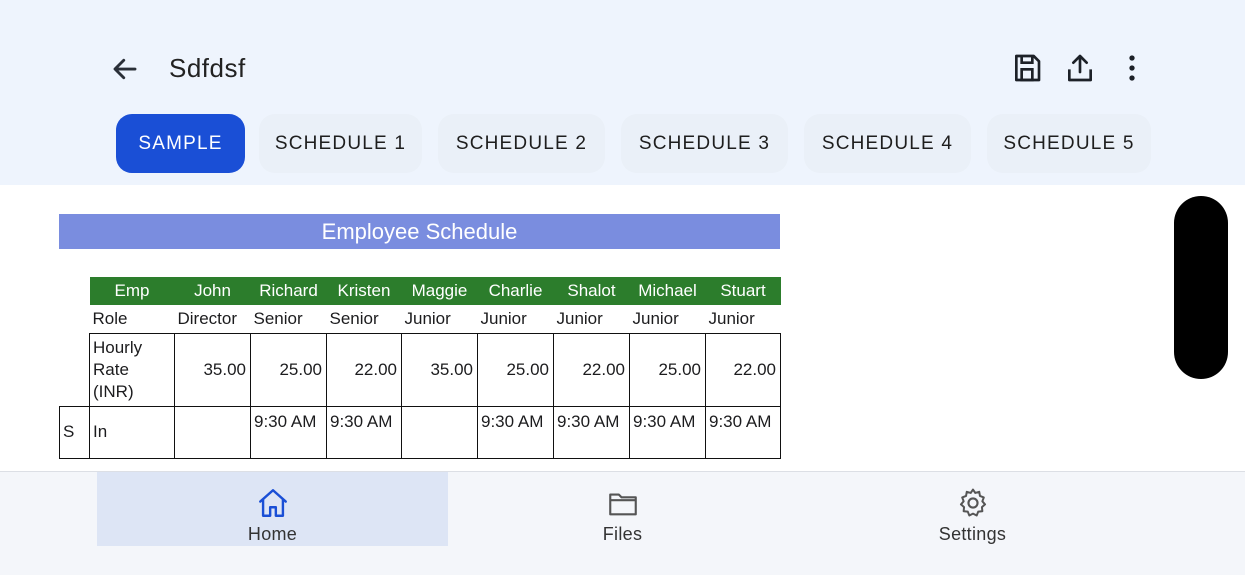 This screenshot has height=575, width=1245. I want to click on share-icon, so click(1080, 68).